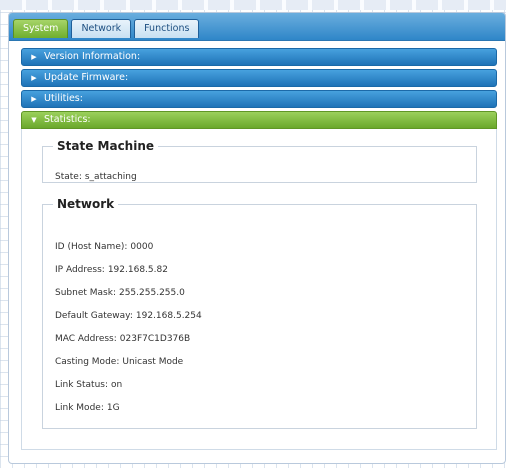 This screenshot has width=506, height=468. Describe the element at coordinates (155, 339) in the screenshot. I see `row-value: 023F7C1D376B` at that location.